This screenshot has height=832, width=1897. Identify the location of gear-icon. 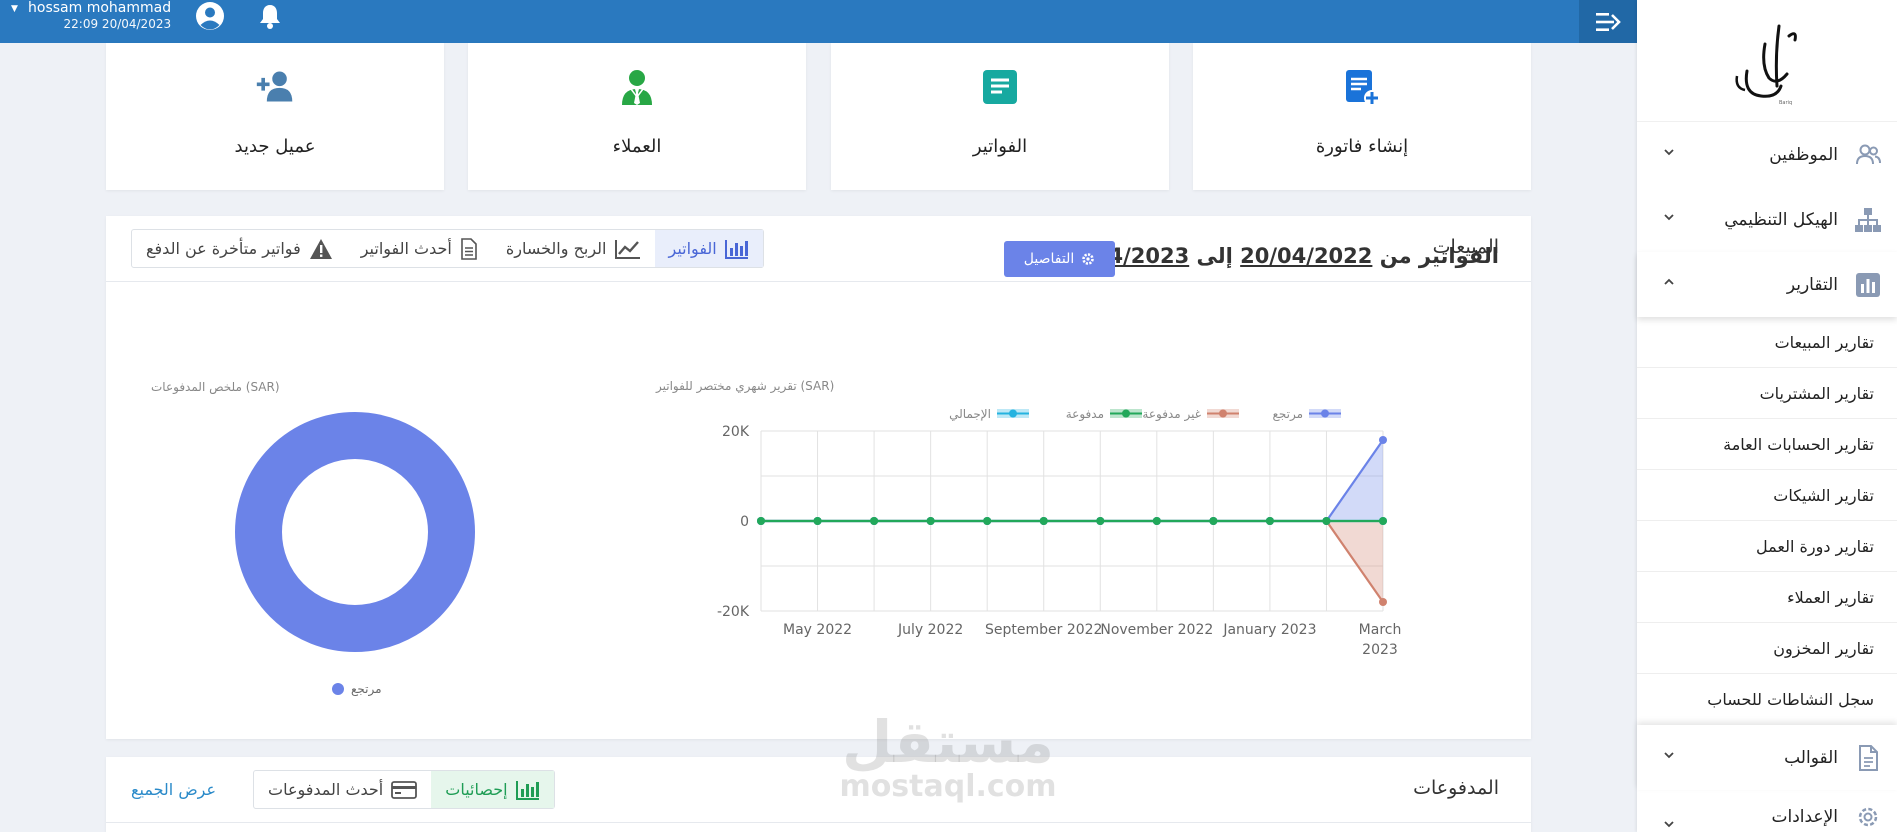
(1868, 817).